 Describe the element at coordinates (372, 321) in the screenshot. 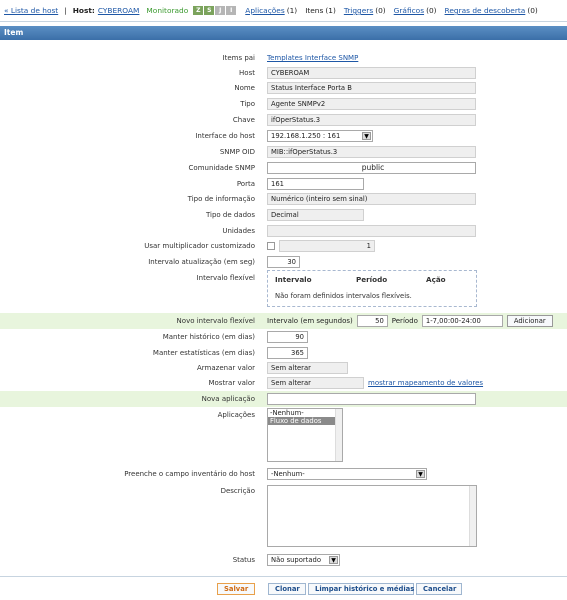

I see `flex-interval-input: 50` at that location.